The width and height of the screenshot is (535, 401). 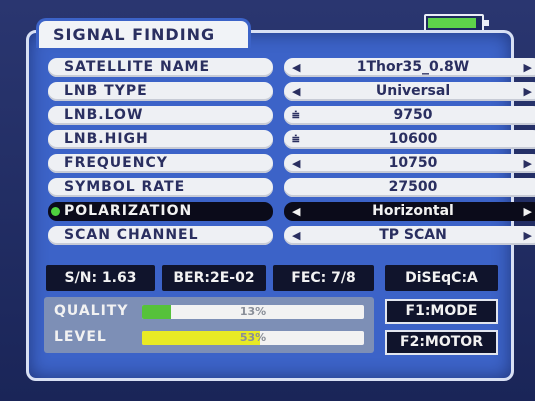 What do you see at coordinates (160, 235) in the screenshot?
I see `menu-row-label: SCAN CHANNEL` at bounding box center [160, 235].